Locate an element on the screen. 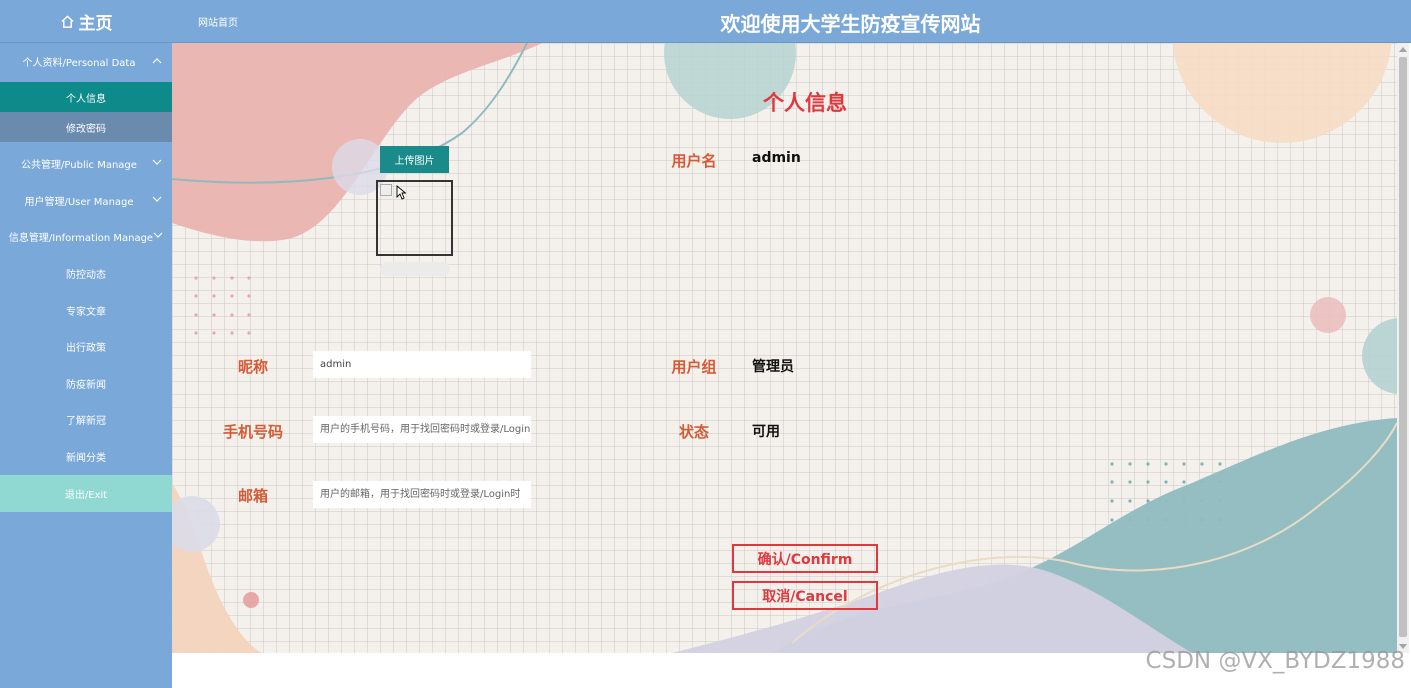  sidebar-item-label: 个人信息 is located at coordinates (86, 99).